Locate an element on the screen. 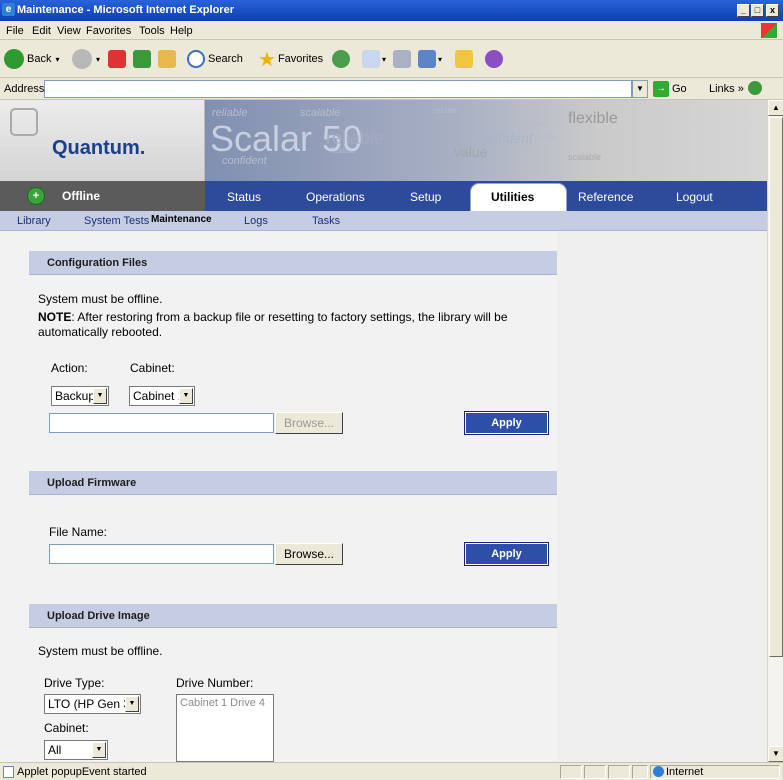 This screenshot has width=783, height=780. back-button: Back ▾ is located at coordinates (31, 59).